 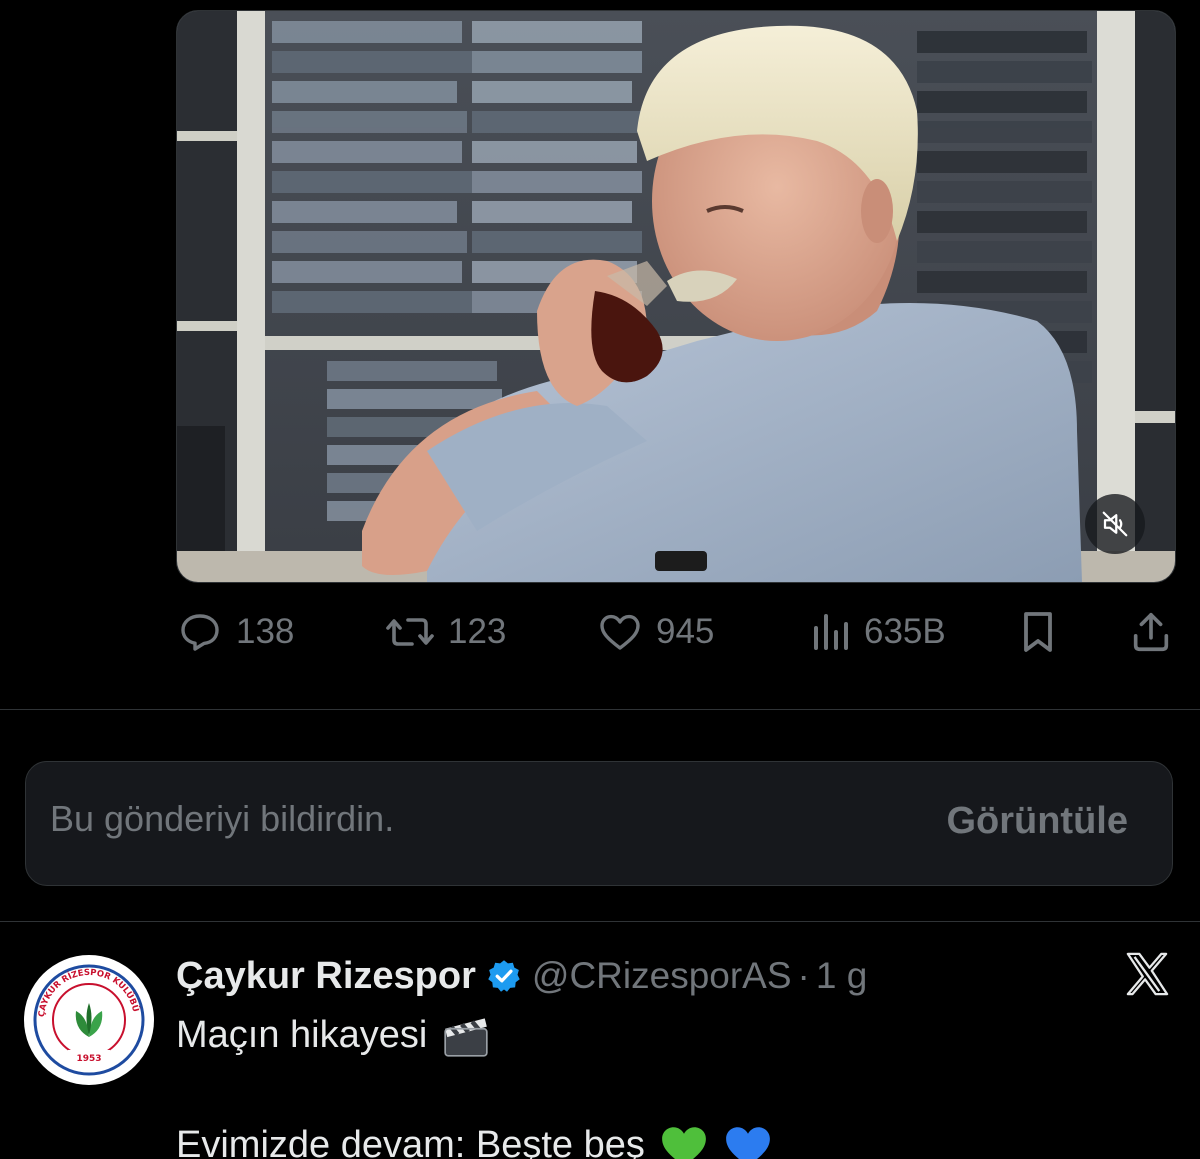 I want to click on reported-post-notice: Bu gönderiyi bildirdin. Görüntüle, so click(x=599, y=823).